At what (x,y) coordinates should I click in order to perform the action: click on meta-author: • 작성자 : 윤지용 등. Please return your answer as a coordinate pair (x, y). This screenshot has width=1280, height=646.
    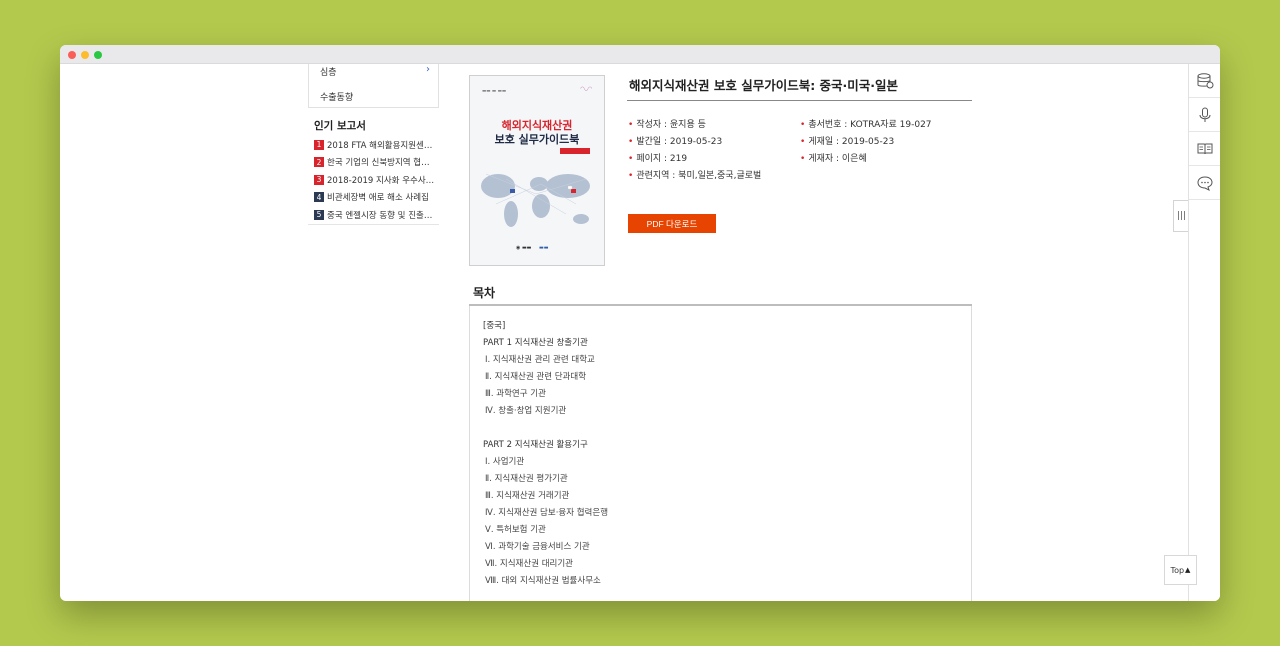
    Looking at the image, I should click on (667, 123).